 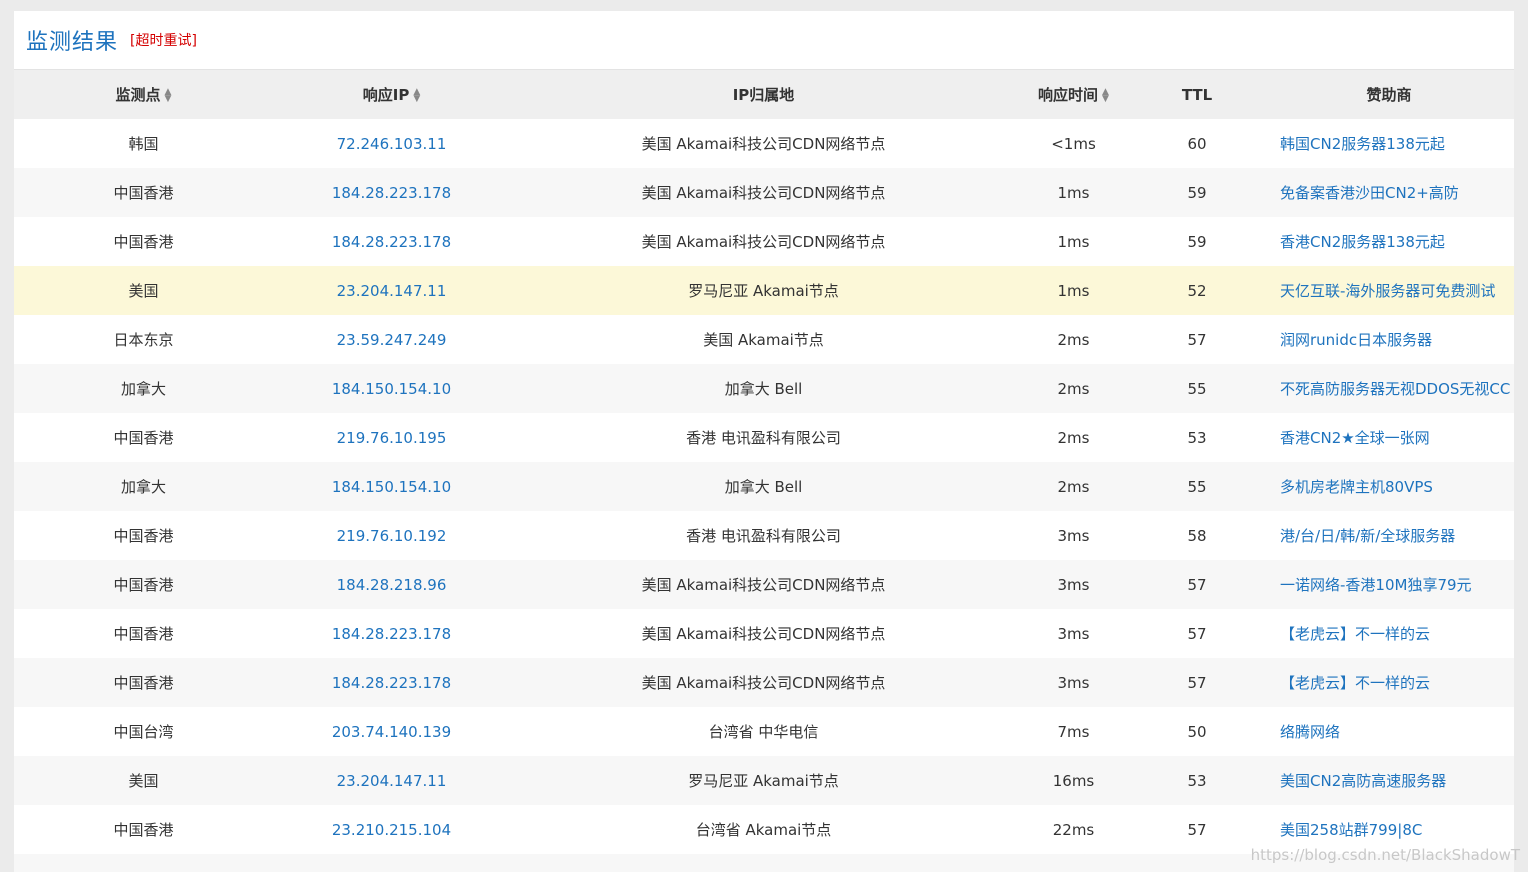 What do you see at coordinates (143, 94) in the screenshot?
I see `col-header-location: 监测点 ▲ ▼` at bounding box center [143, 94].